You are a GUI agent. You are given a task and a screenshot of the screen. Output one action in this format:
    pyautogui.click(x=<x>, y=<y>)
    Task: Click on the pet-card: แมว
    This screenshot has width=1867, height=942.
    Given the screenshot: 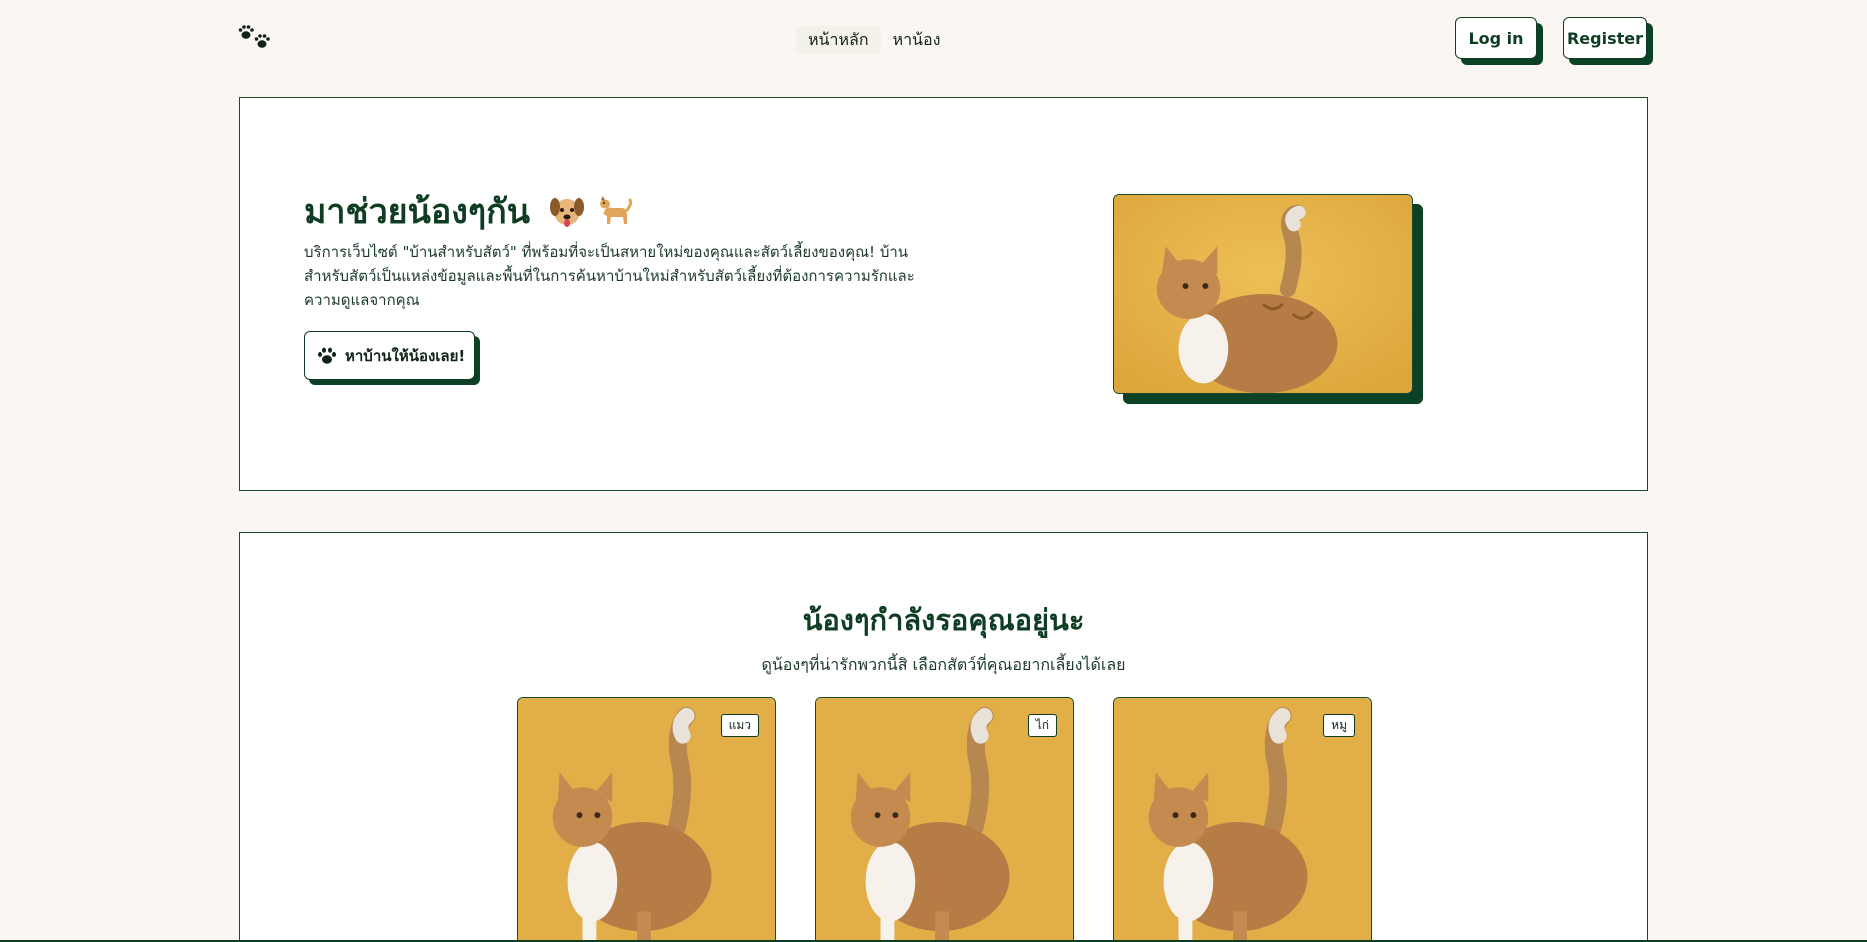 What is the action you would take?
    pyautogui.click(x=646, y=819)
    